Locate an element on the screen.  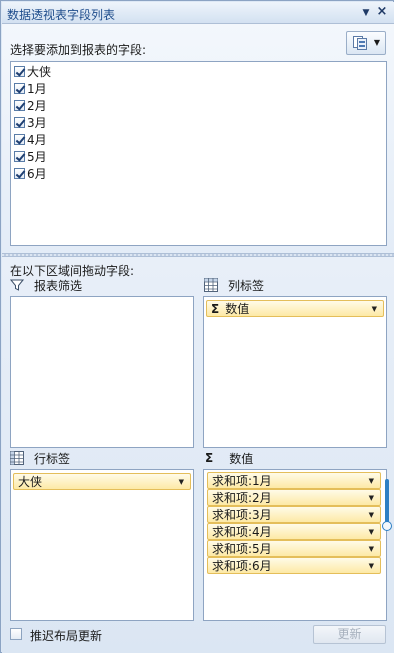
column-field-label: 数值 is located at coordinates (237, 309).